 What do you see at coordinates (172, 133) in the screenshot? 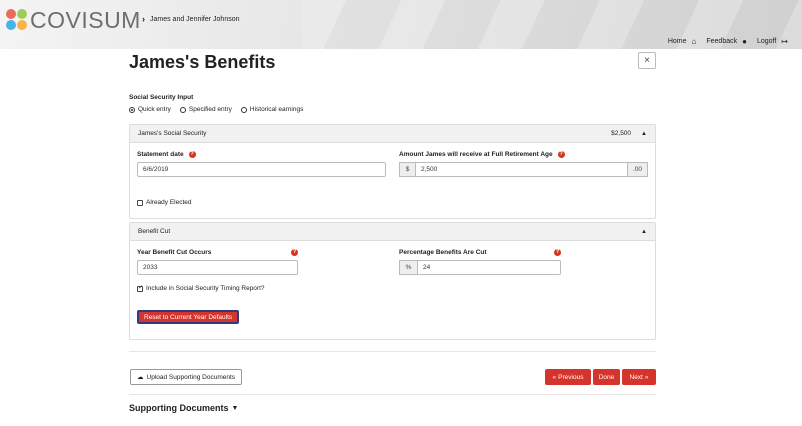
I see `ss-panel-title: James's Social Security` at bounding box center [172, 133].